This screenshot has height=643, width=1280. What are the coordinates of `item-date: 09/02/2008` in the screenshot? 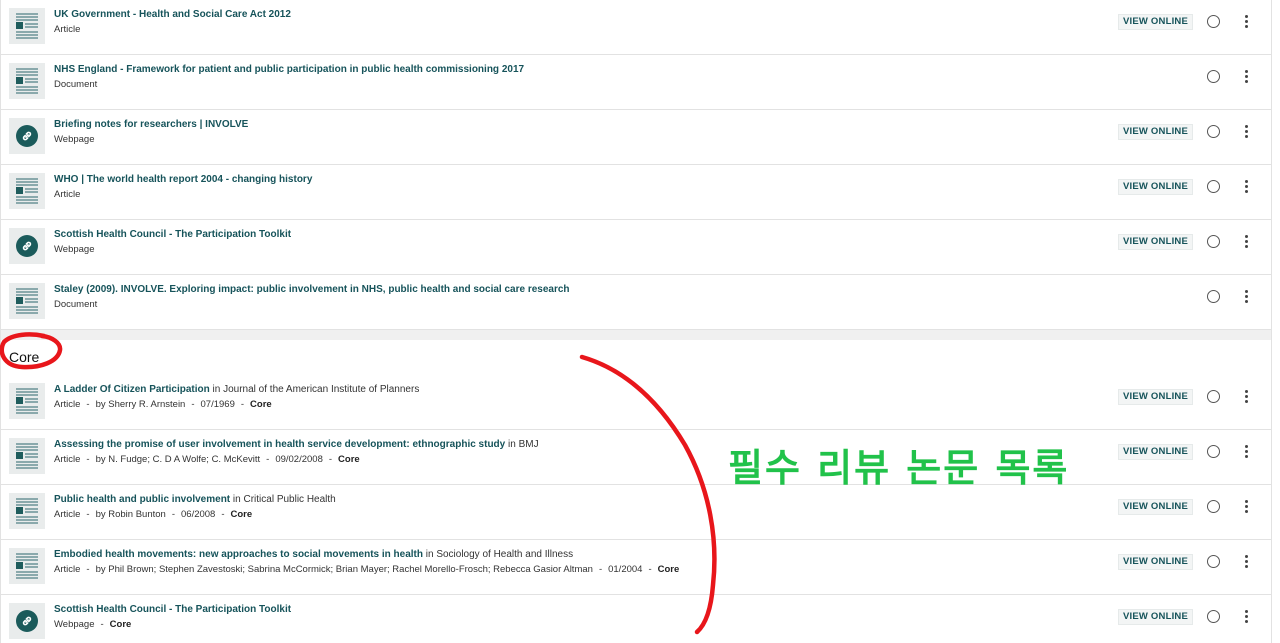 It's located at (299, 459).